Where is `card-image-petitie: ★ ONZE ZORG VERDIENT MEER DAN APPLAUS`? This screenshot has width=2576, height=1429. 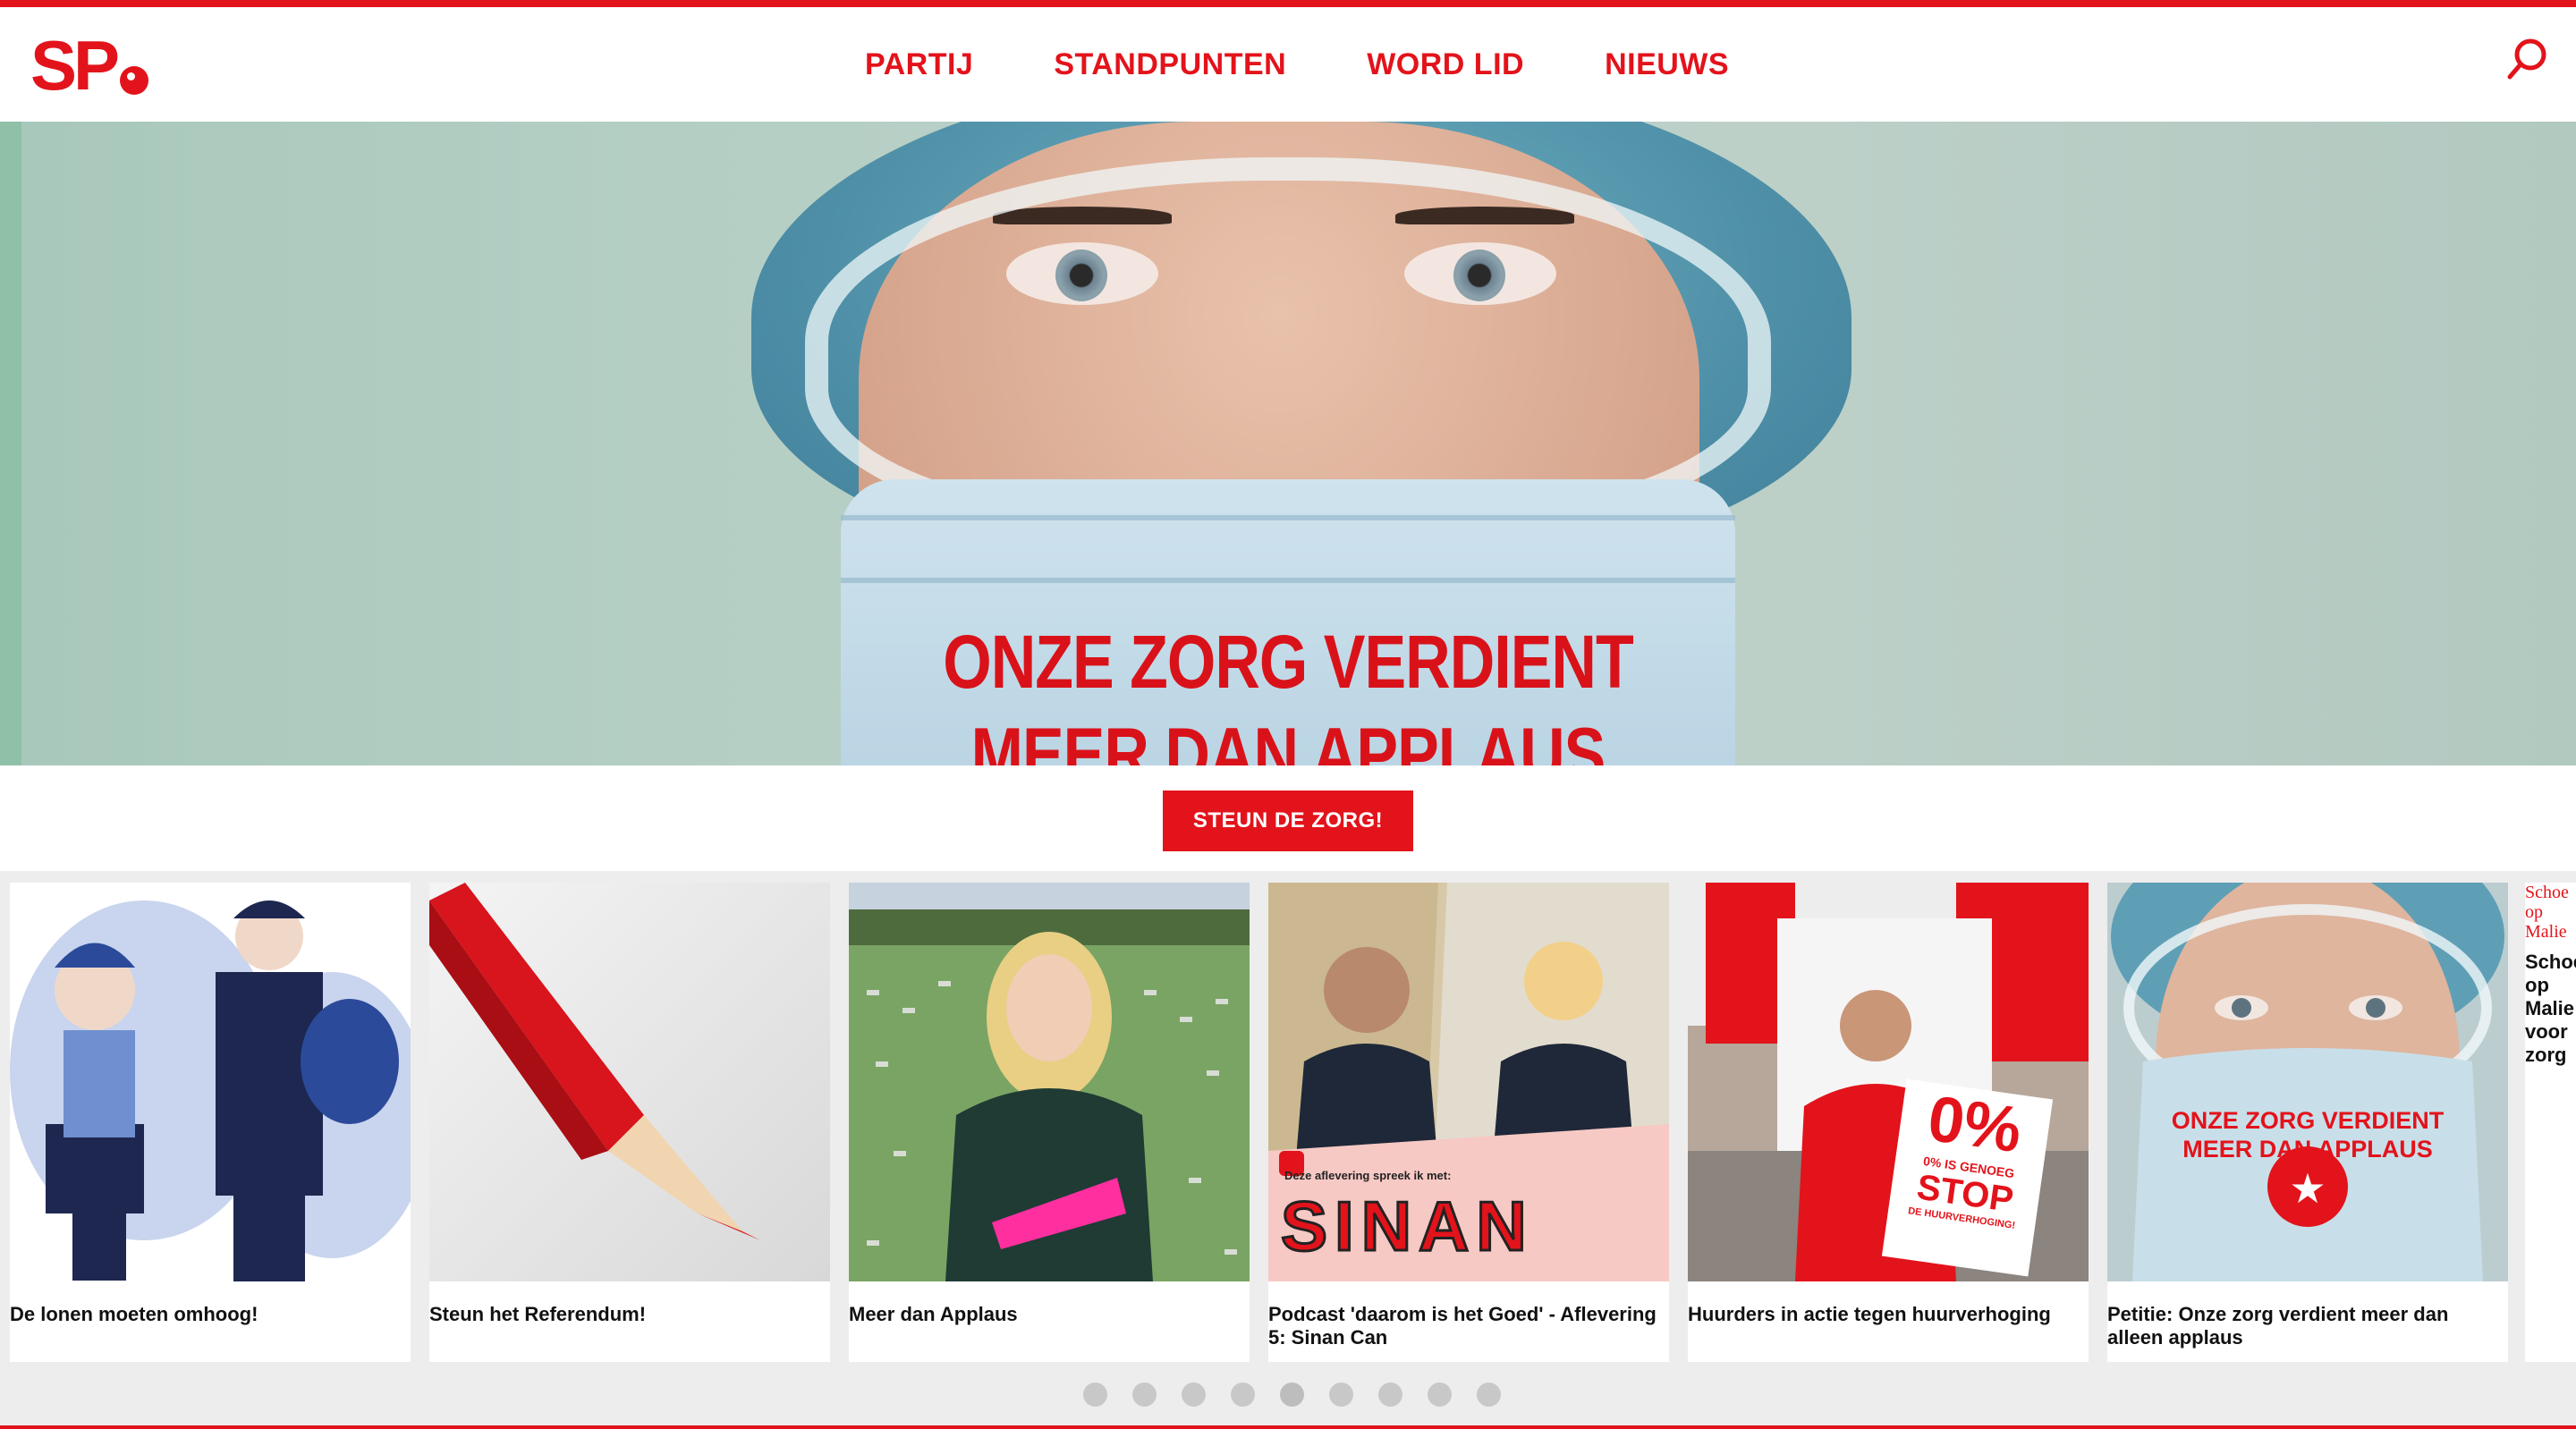 card-image-petitie: ★ ONZE ZORG VERDIENT MEER DAN APPLAUS is located at coordinates (2307, 1082).